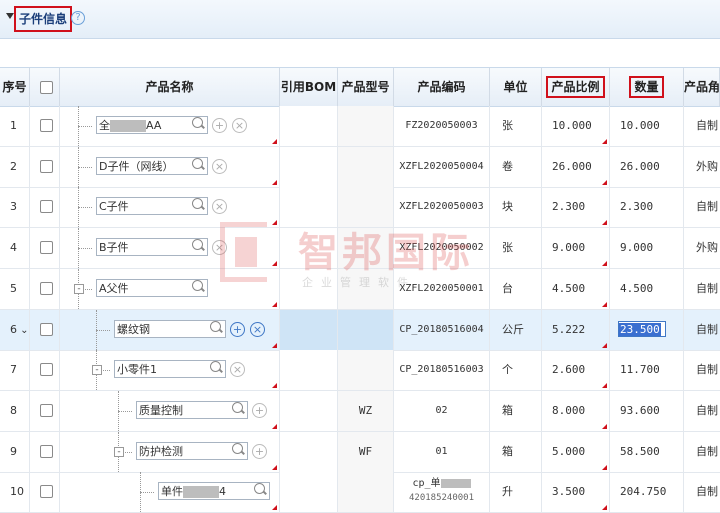 The image size is (720, 513). Describe the element at coordinates (152, 125) in the screenshot. I see `product-name-input: 全 AA` at that location.